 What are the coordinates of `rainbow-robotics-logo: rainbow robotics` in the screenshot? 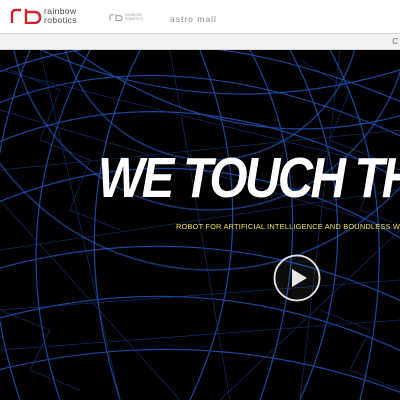 It's located at (51, 17).